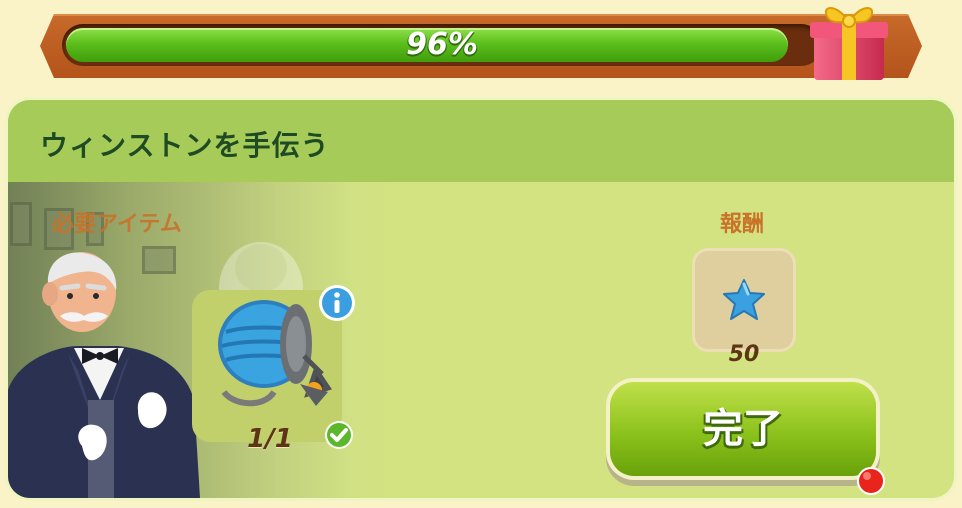 The image size is (962, 508). Describe the element at coordinates (337, 303) in the screenshot. I see `info-icon` at that location.